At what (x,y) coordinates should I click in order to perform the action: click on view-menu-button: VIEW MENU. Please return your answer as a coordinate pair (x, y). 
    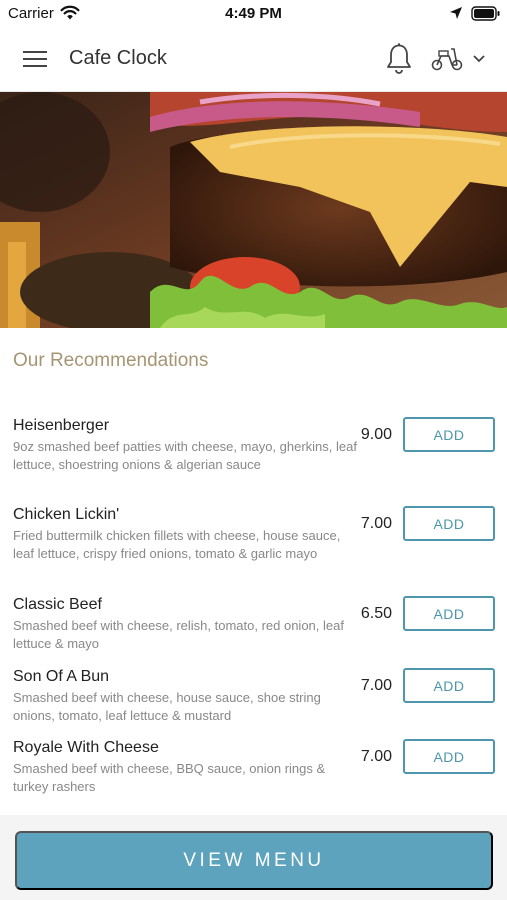
    Looking at the image, I should click on (254, 860).